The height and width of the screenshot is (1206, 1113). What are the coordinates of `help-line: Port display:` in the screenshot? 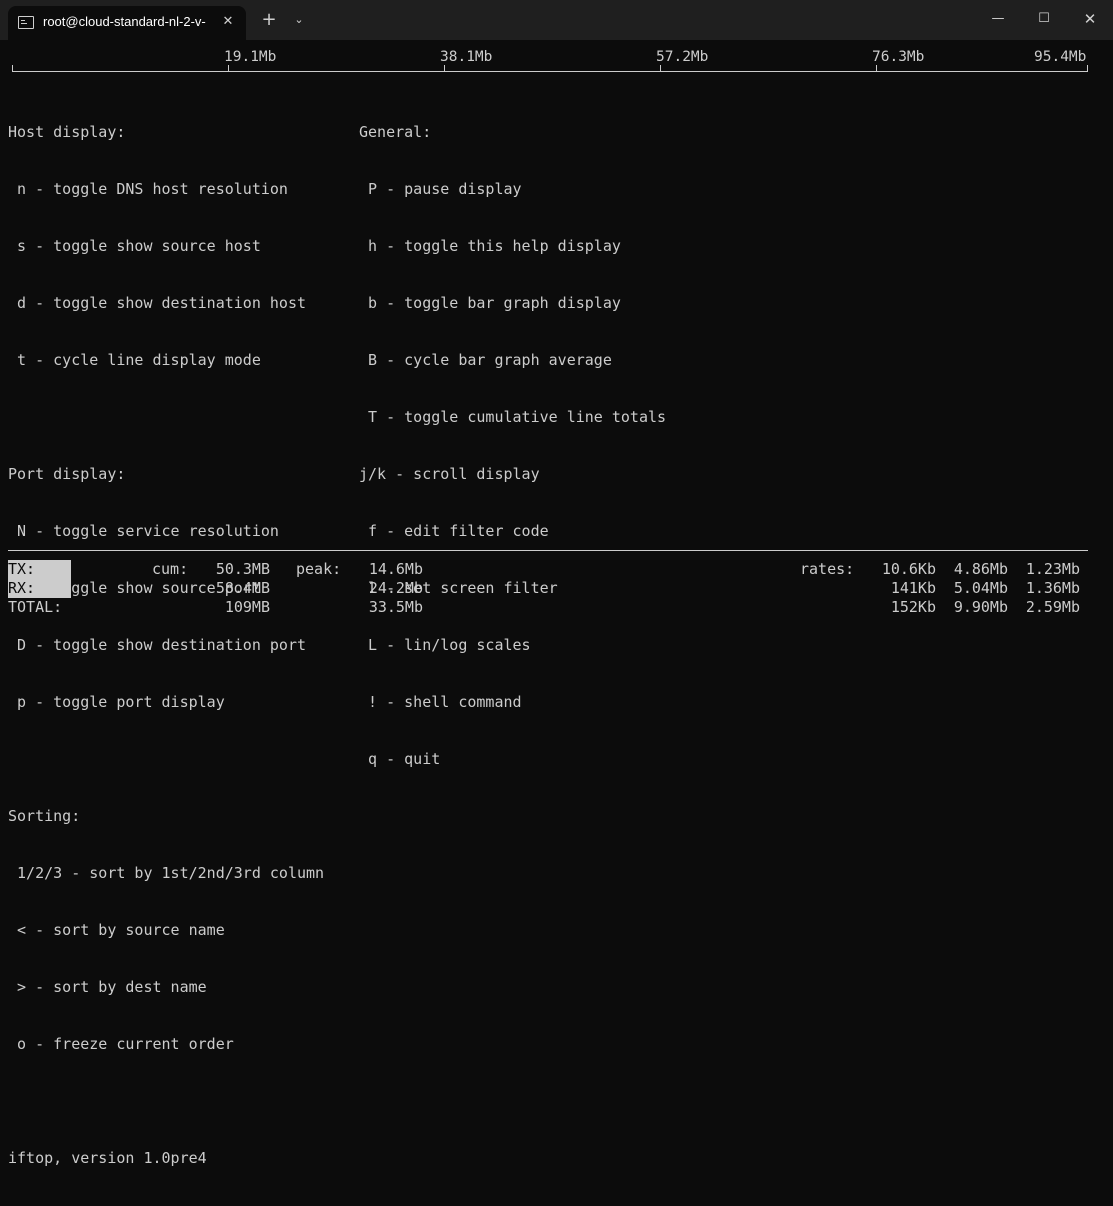 It's located at (67, 474).